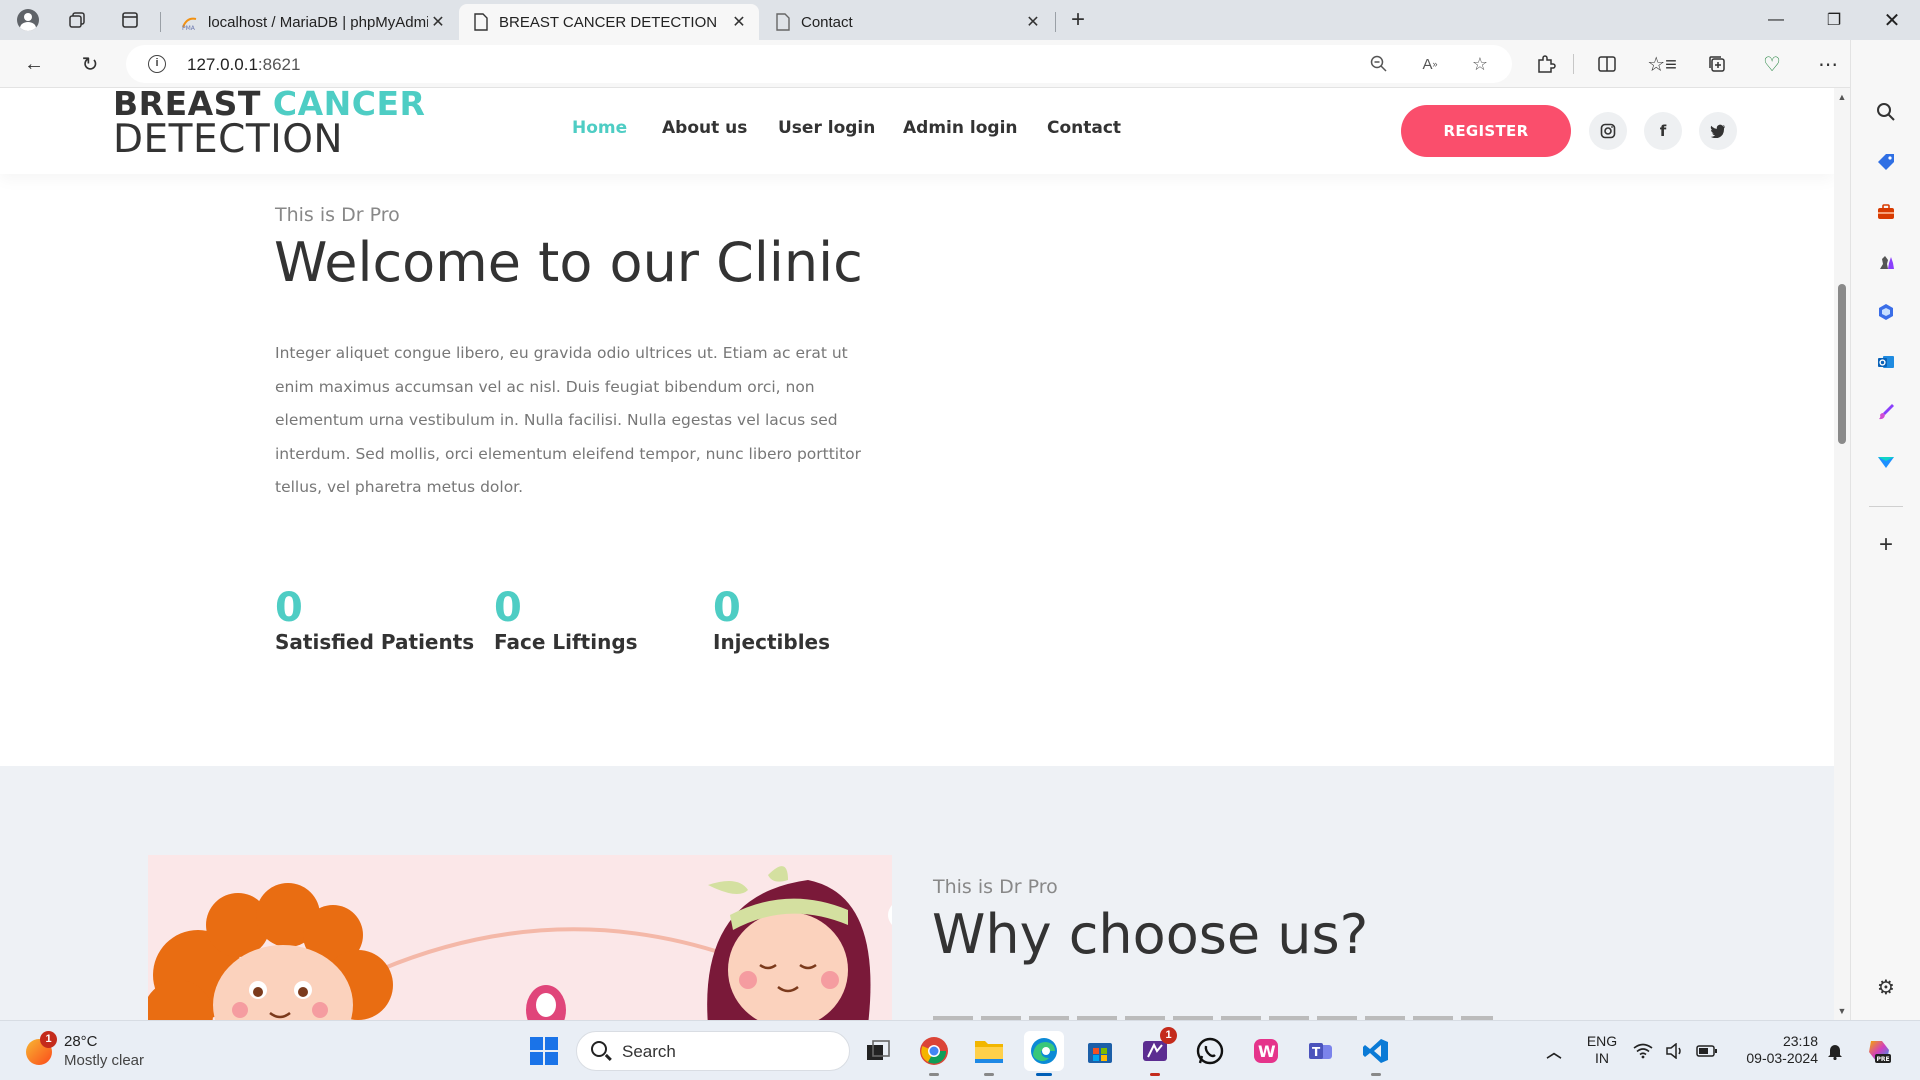  What do you see at coordinates (1886, 162) in the screenshot?
I see `shopping-tag-icon` at bounding box center [1886, 162].